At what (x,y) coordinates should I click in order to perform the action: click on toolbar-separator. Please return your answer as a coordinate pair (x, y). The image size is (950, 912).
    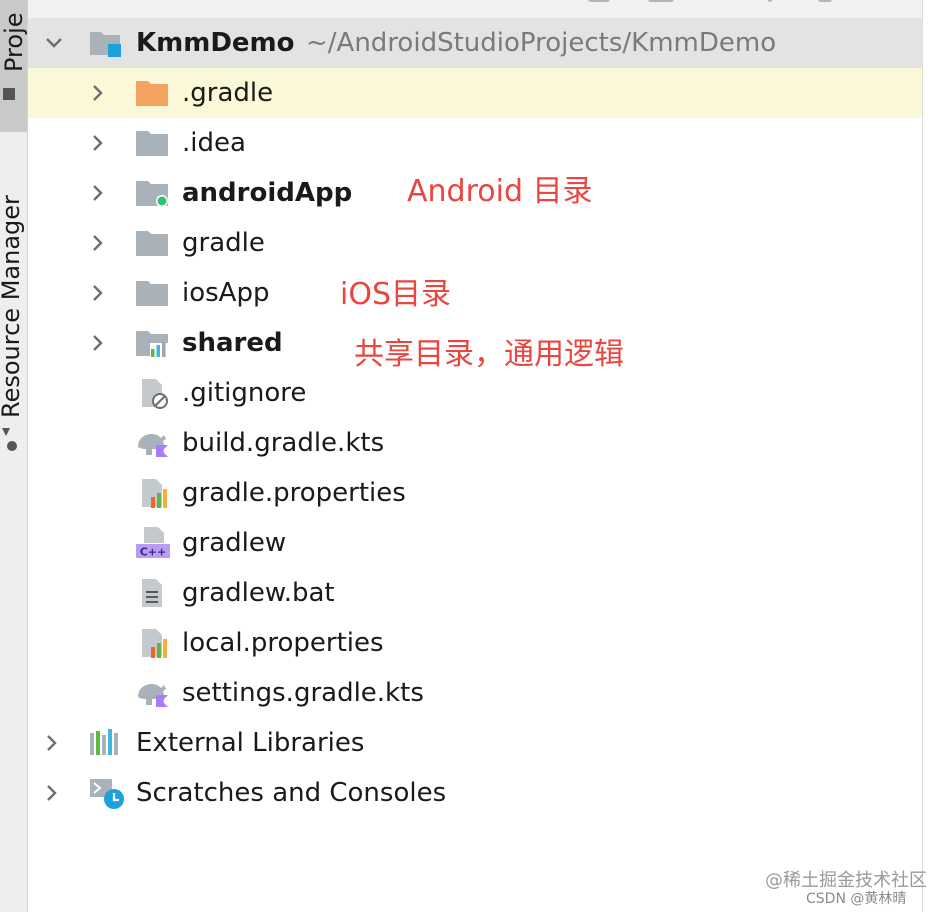
    Looking at the image, I should click on (770, 1).